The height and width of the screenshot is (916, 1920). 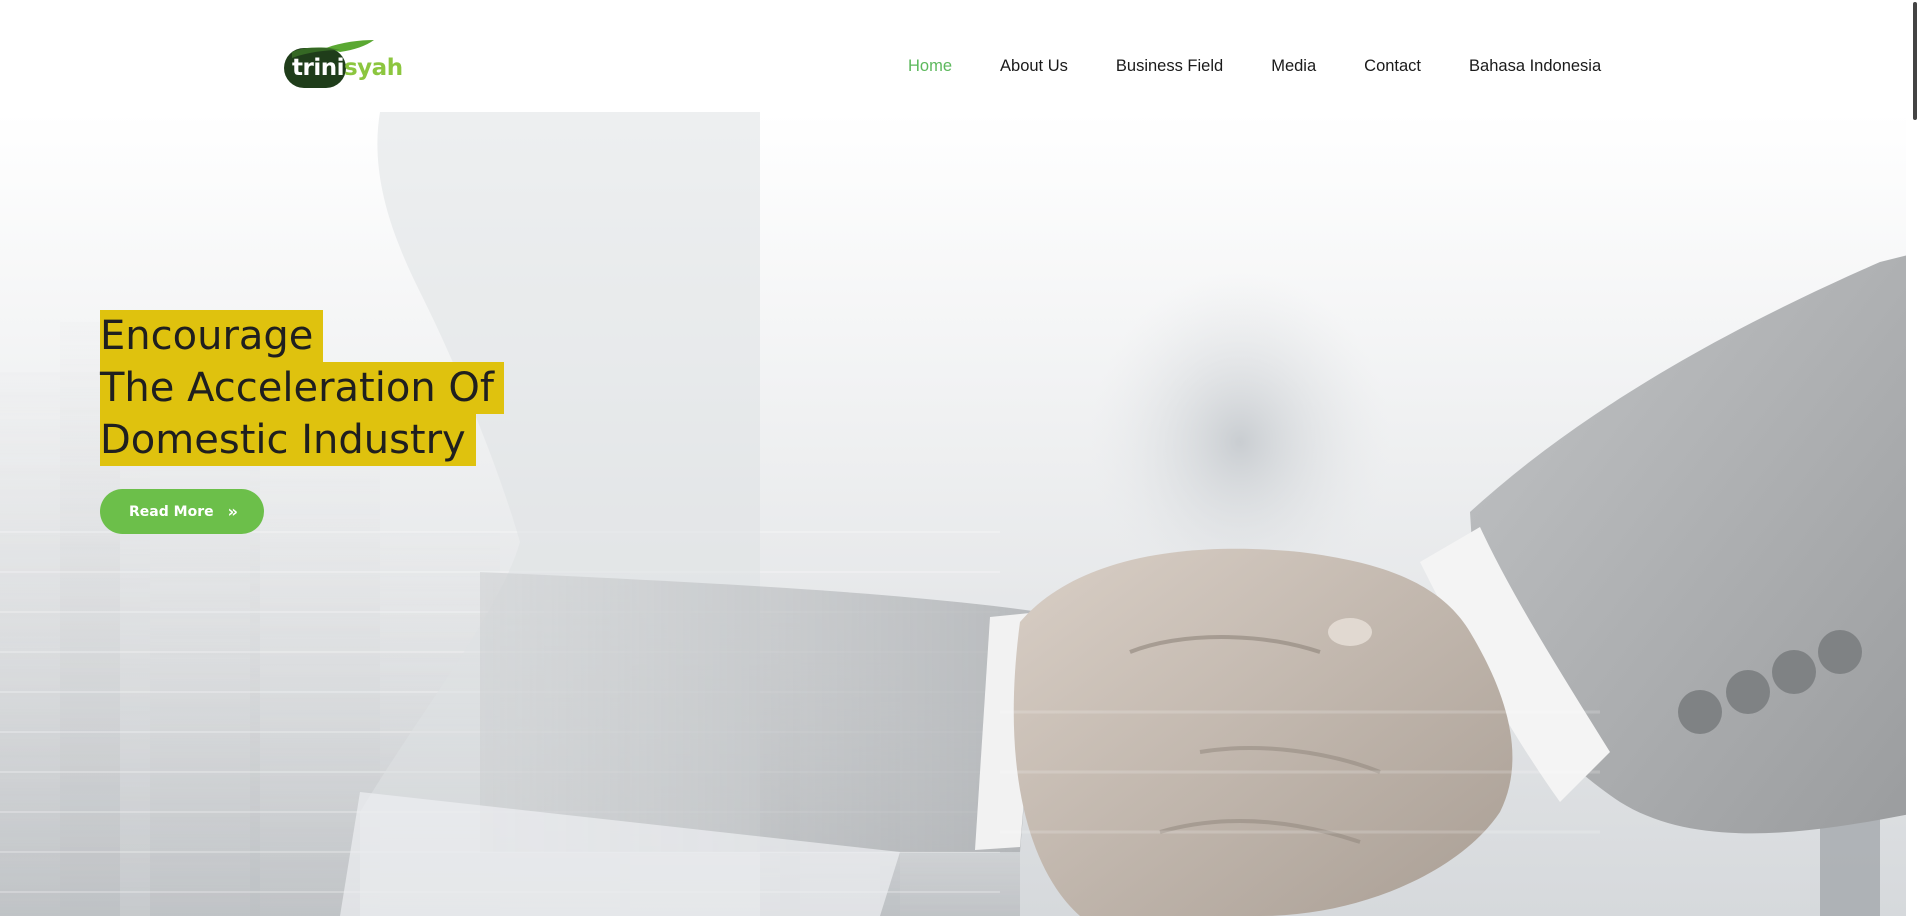 I want to click on nav-item-business-field: Business Field, so click(x=1169, y=66).